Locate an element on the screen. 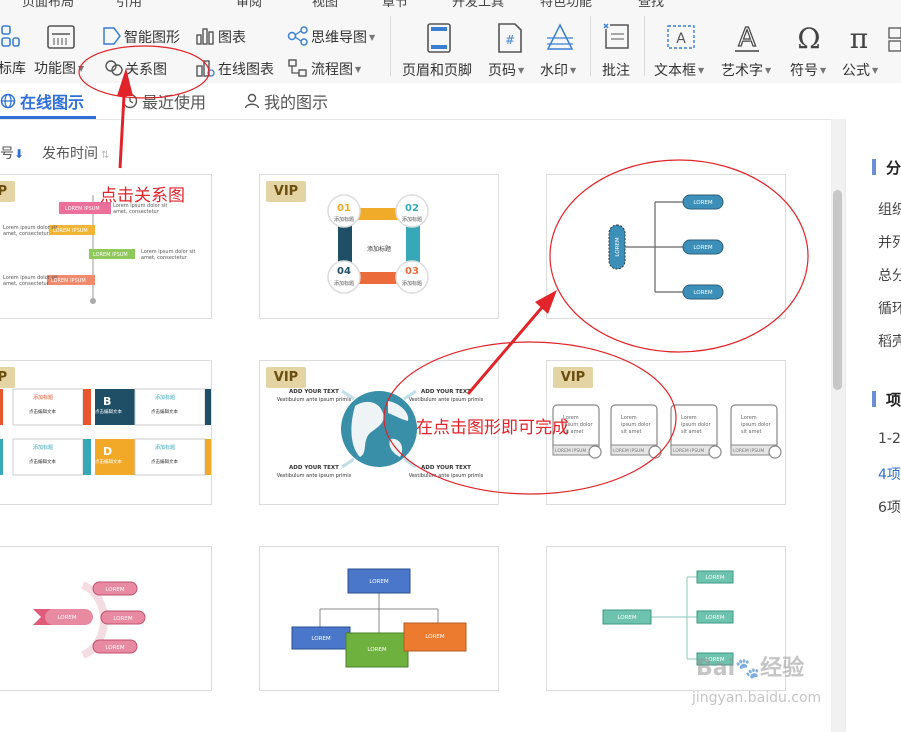 The image size is (901, 732). wordart-button: A 艺术字 ▼ is located at coordinates (747, 50).